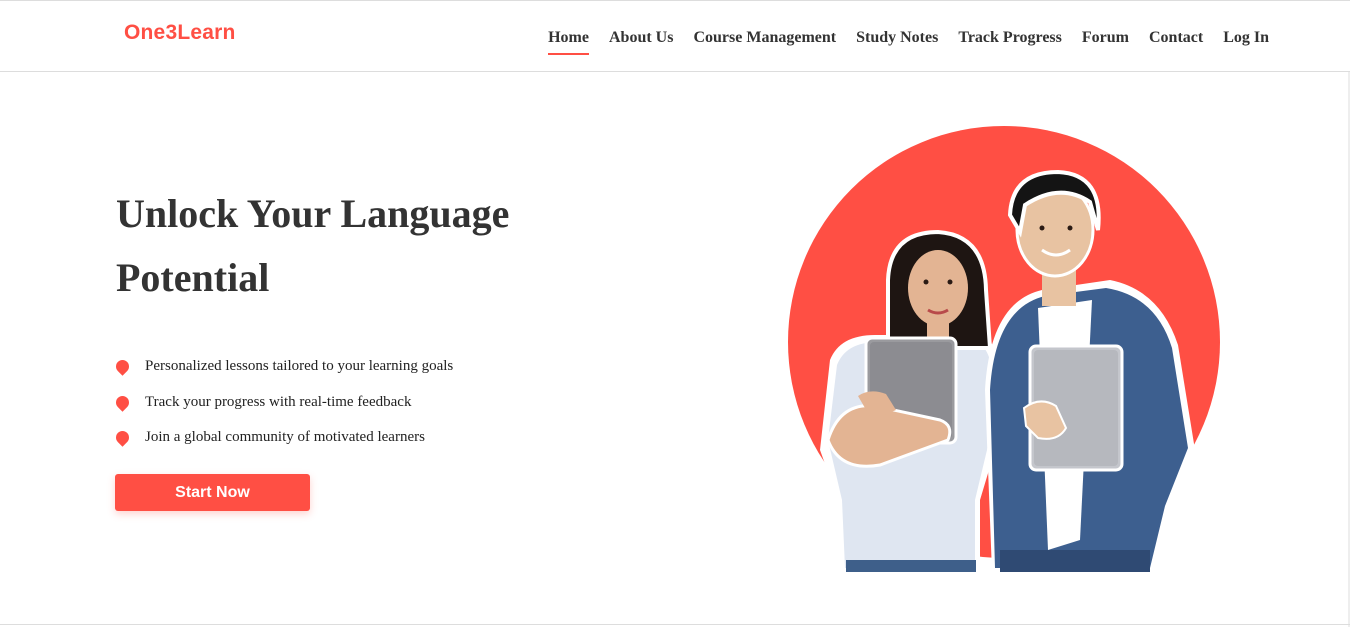 The image size is (1350, 627). What do you see at coordinates (675, 624) in the screenshot?
I see `section-divider` at bounding box center [675, 624].